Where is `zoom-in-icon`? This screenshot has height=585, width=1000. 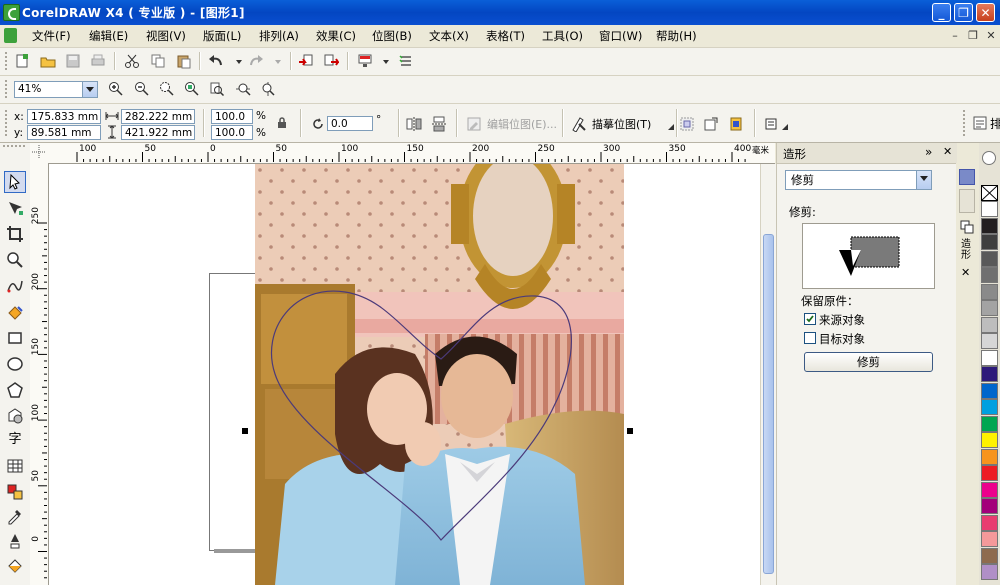
zoom-in-icon is located at coordinates (116, 89).